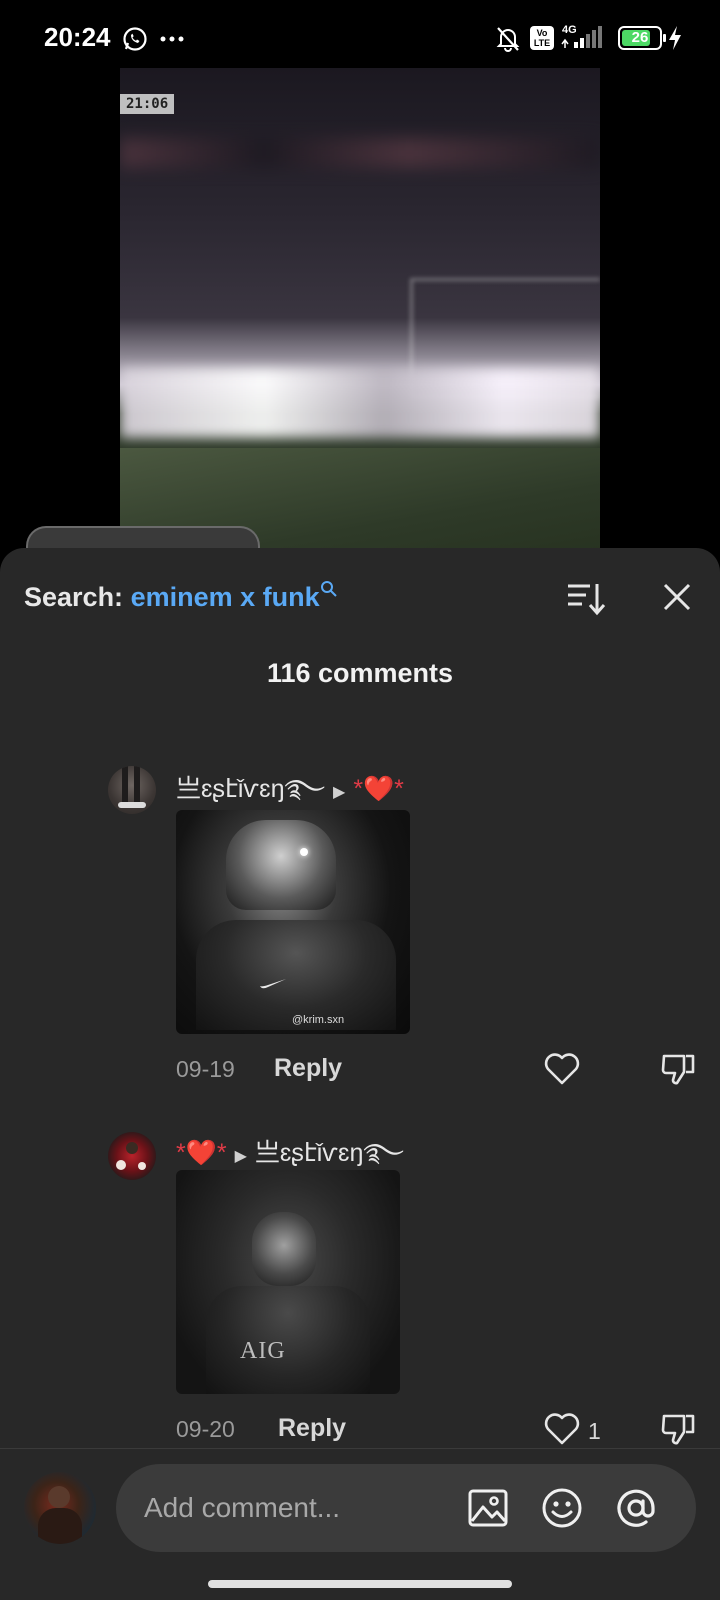  What do you see at coordinates (542, 38) in the screenshot?
I see `volte-icon: Vo LTE` at bounding box center [542, 38].